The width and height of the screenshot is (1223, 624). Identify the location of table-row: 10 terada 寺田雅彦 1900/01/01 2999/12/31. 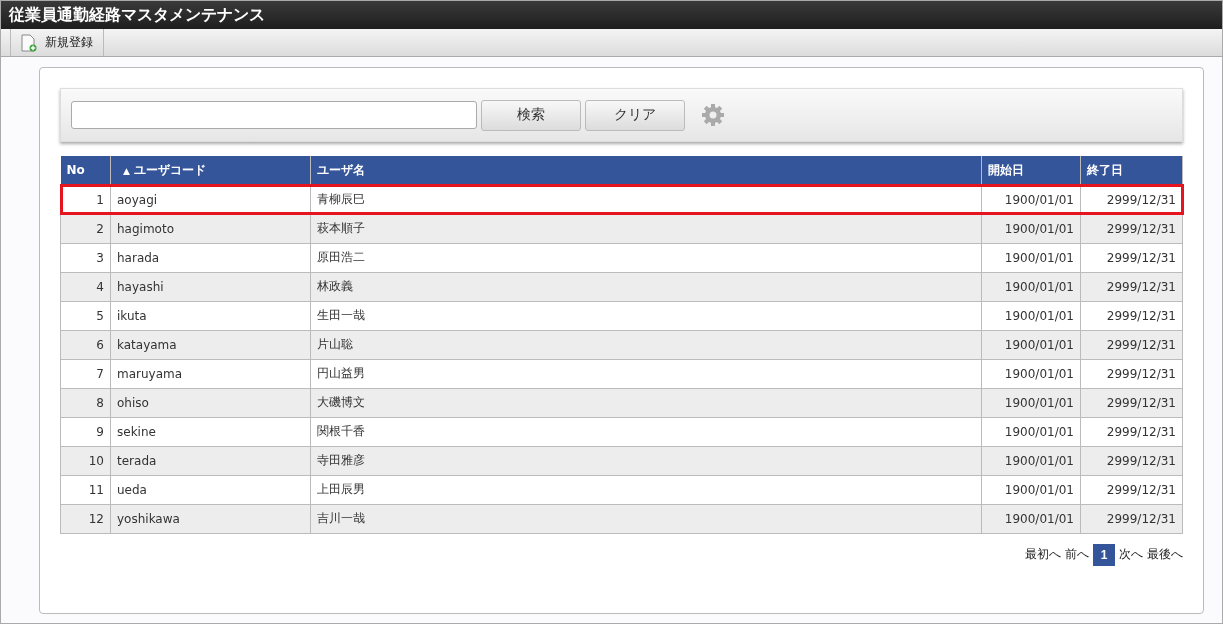
(621, 460).